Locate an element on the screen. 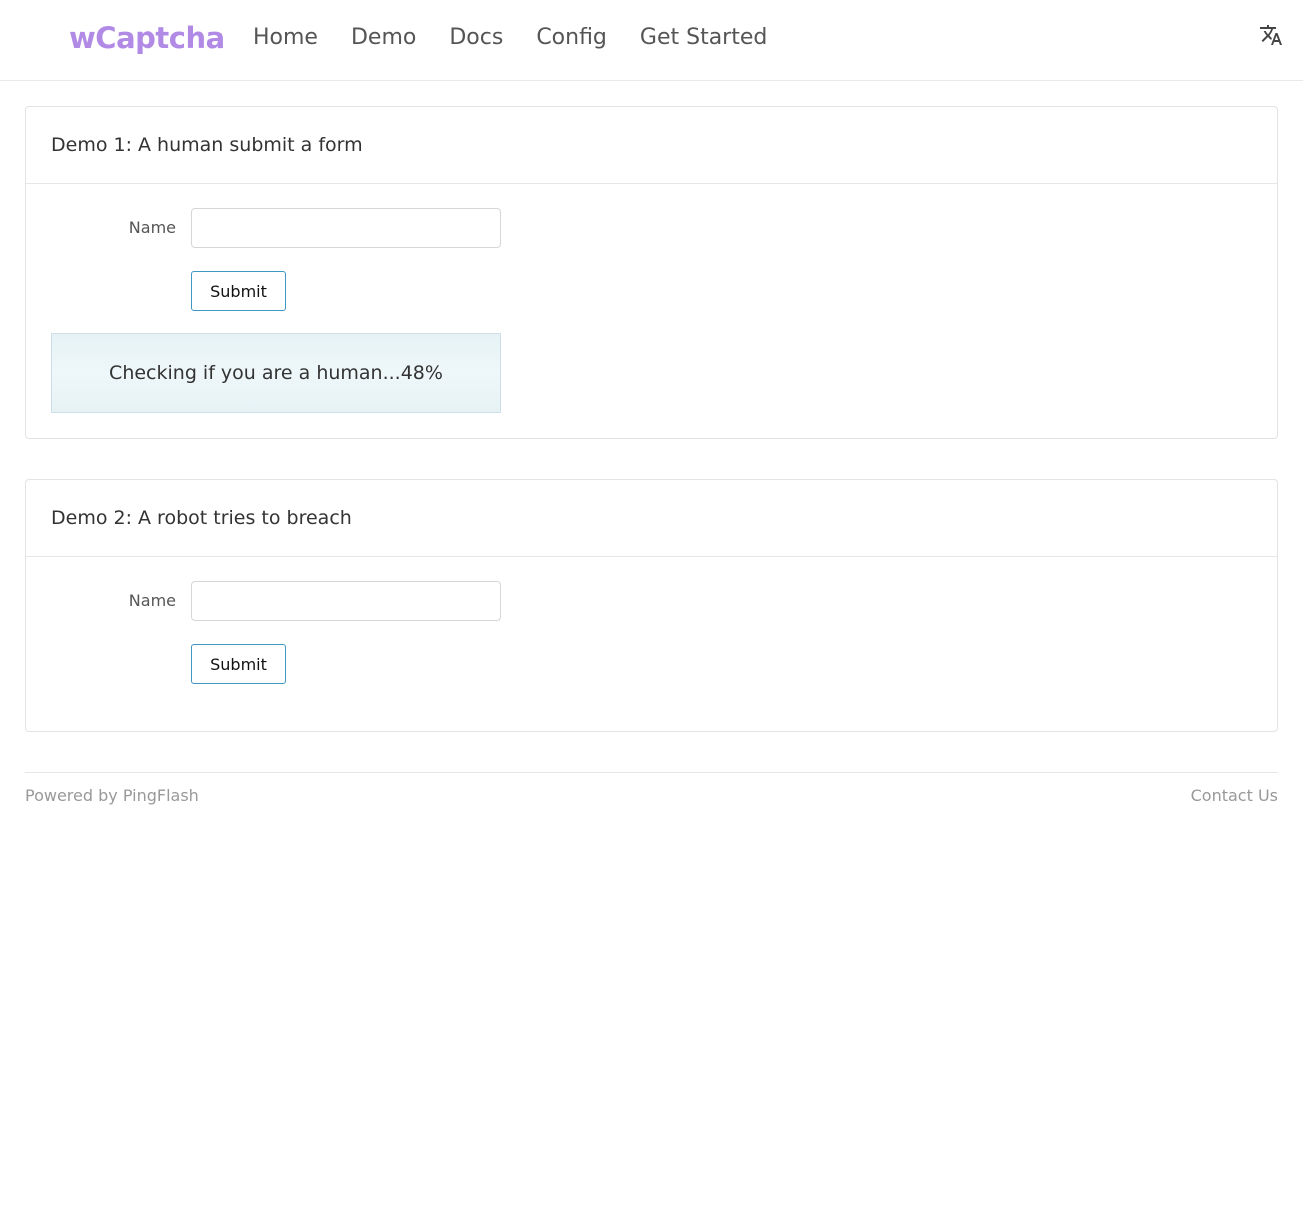 The image size is (1303, 1227). nav-link-docs: Docs is located at coordinates (476, 38).